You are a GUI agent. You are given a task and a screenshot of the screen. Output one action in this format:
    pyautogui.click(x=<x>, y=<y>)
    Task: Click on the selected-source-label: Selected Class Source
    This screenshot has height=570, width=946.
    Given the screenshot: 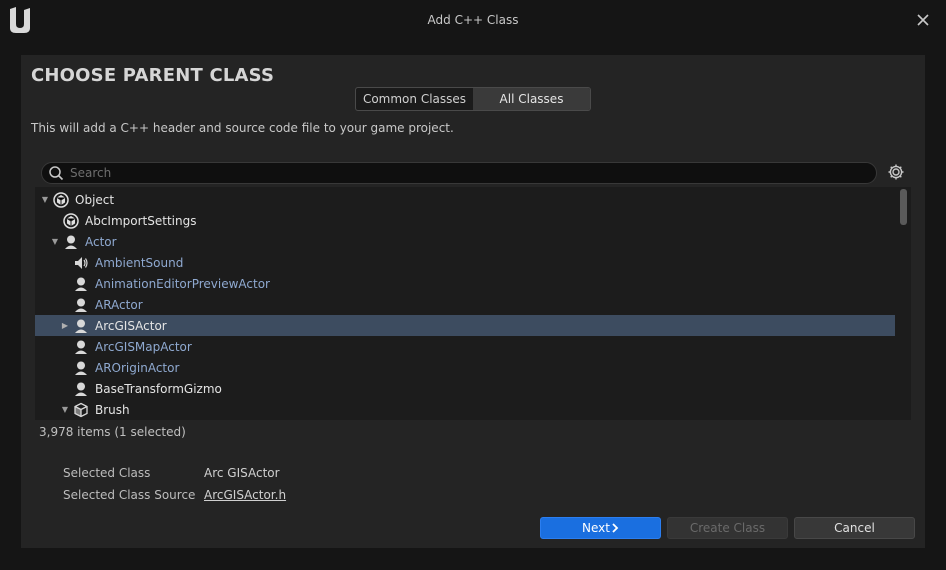 What is the action you would take?
    pyautogui.click(x=129, y=495)
    